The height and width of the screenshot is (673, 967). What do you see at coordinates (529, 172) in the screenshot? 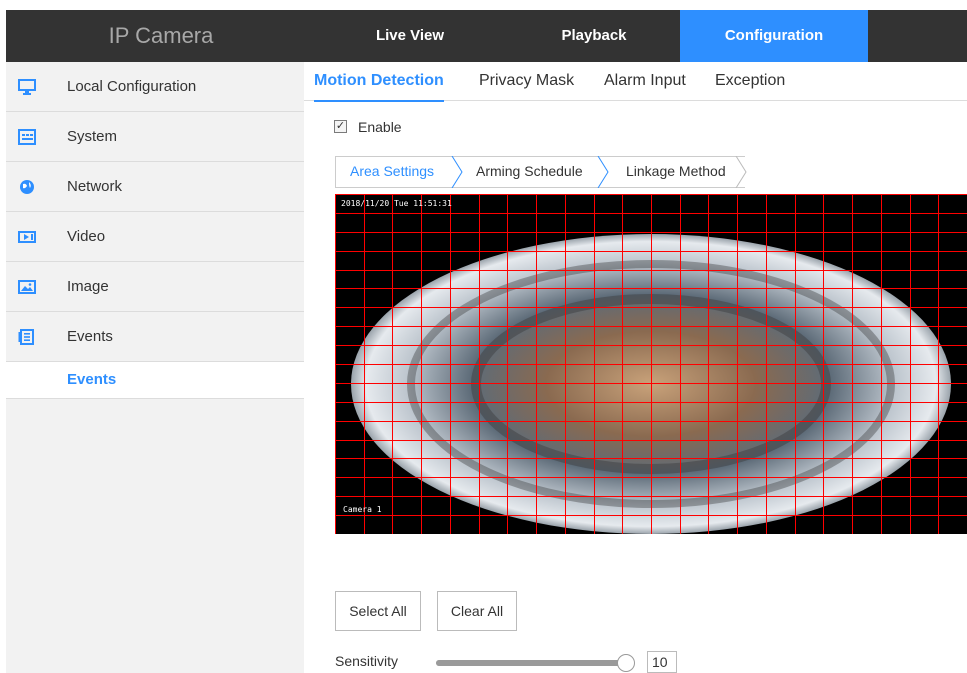
I see `step-arming-schedule: Arming Schedule` at bounding box center [529, 172].